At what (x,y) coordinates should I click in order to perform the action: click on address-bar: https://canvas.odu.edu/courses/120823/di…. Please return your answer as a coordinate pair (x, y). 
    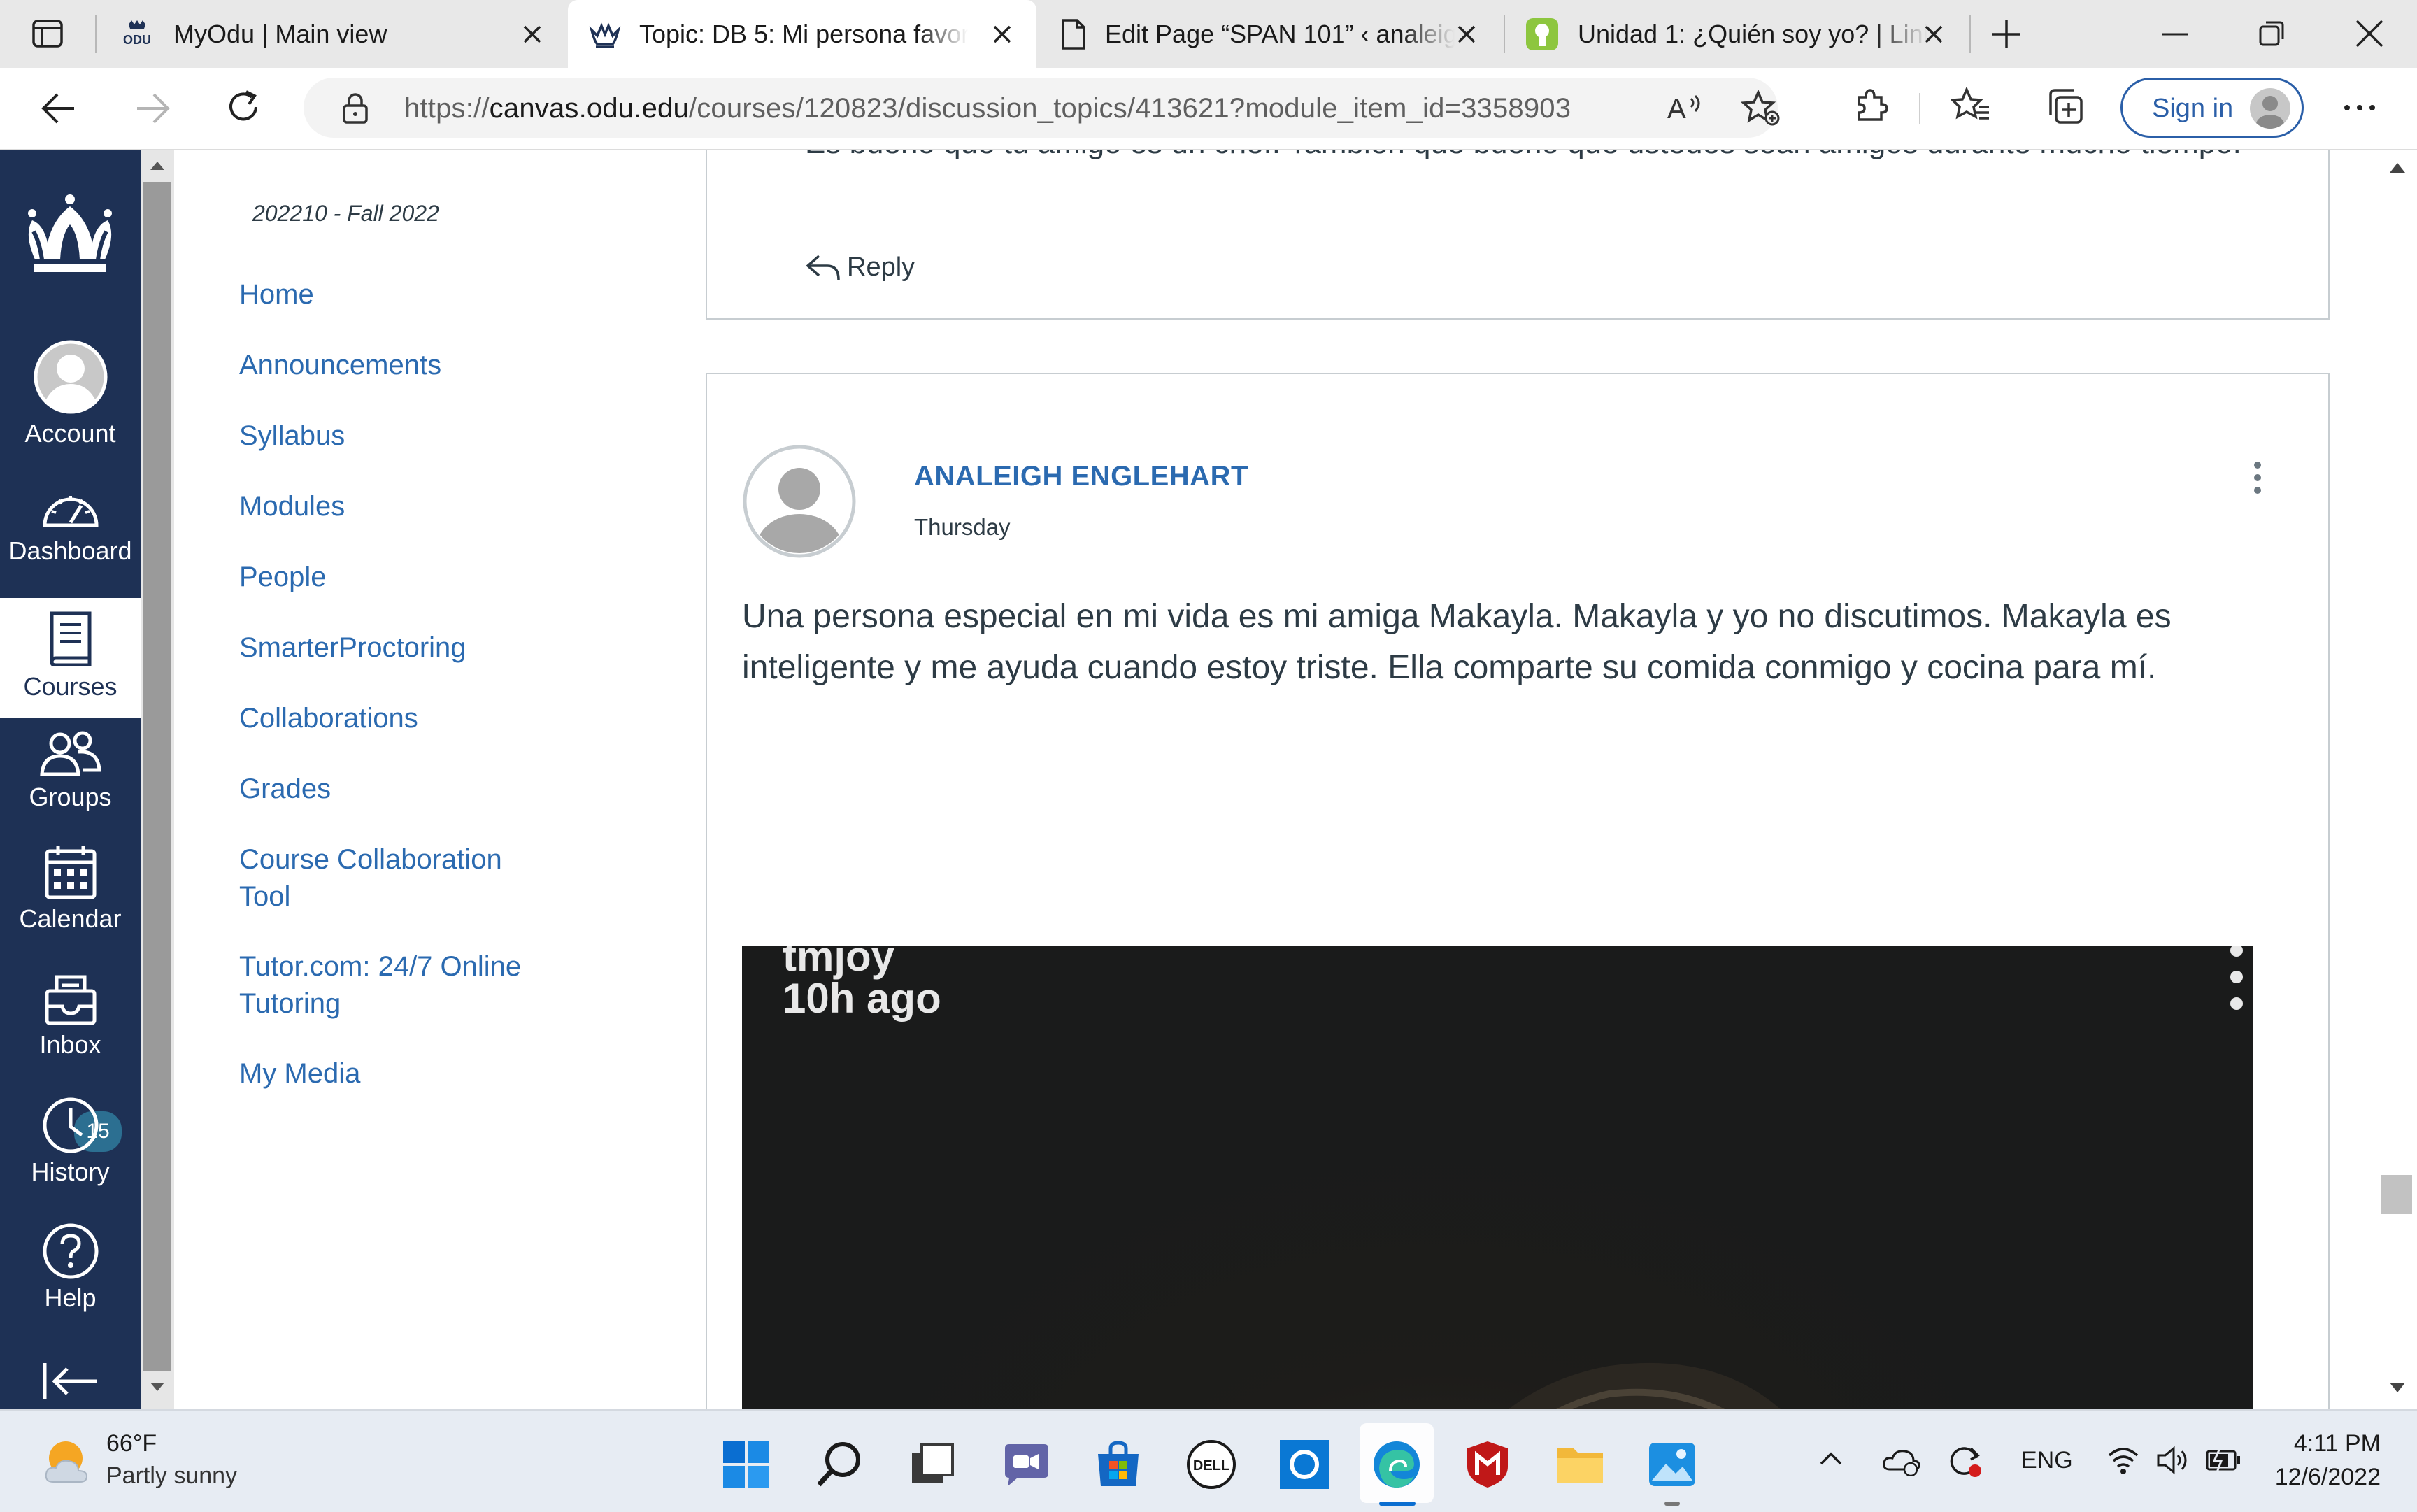
    Looking at the image, I should click on (1042, 108).